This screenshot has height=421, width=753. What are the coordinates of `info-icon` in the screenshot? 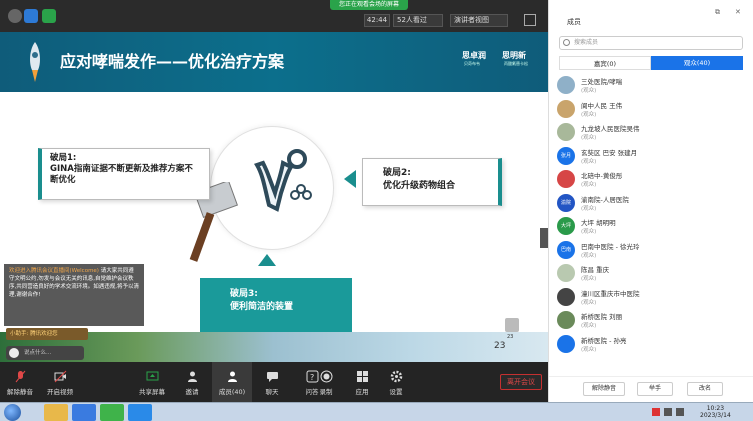 It's located at (15, 16).